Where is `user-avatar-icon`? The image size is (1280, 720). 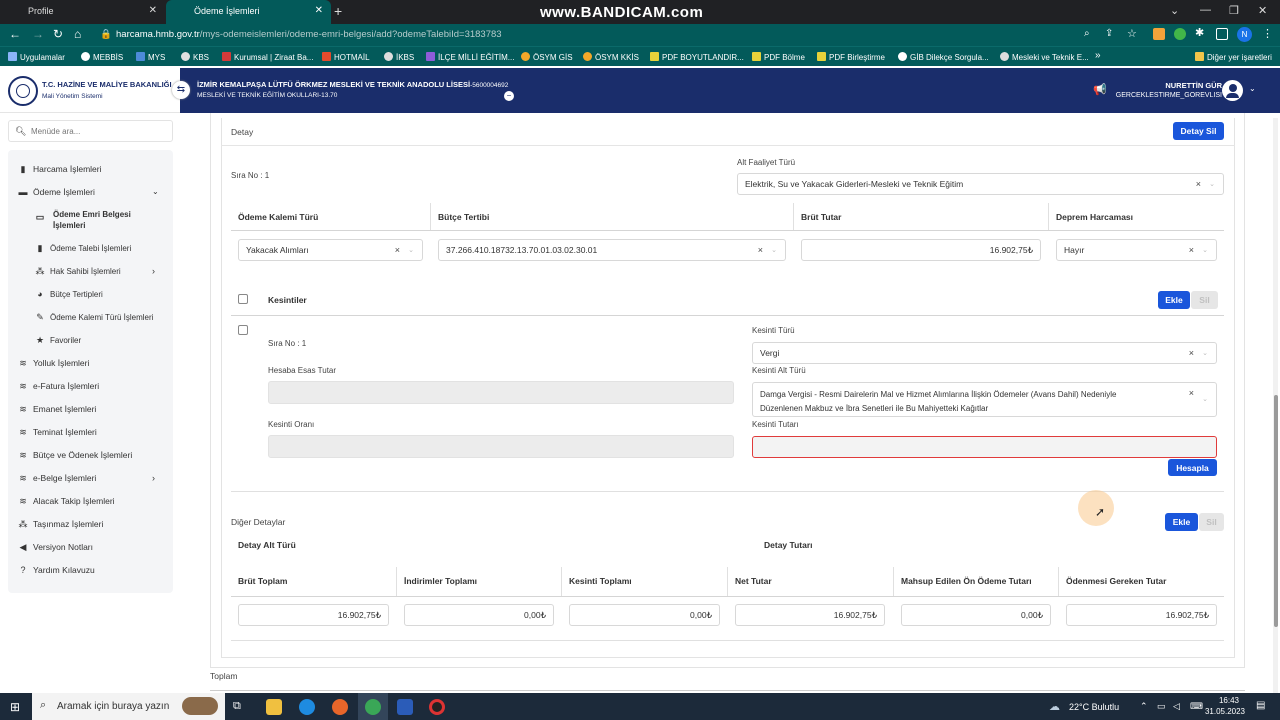 user-avatar-icon is located at coordinates (1232, 90).